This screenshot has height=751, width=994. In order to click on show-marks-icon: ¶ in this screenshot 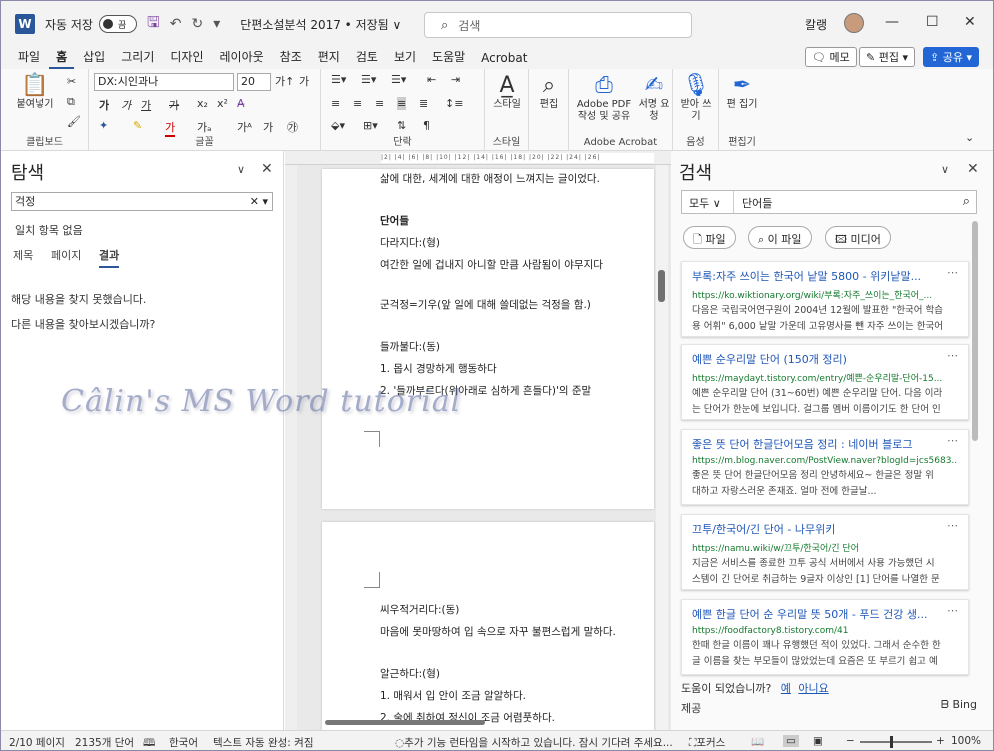, I will do `click(426, 125)`.